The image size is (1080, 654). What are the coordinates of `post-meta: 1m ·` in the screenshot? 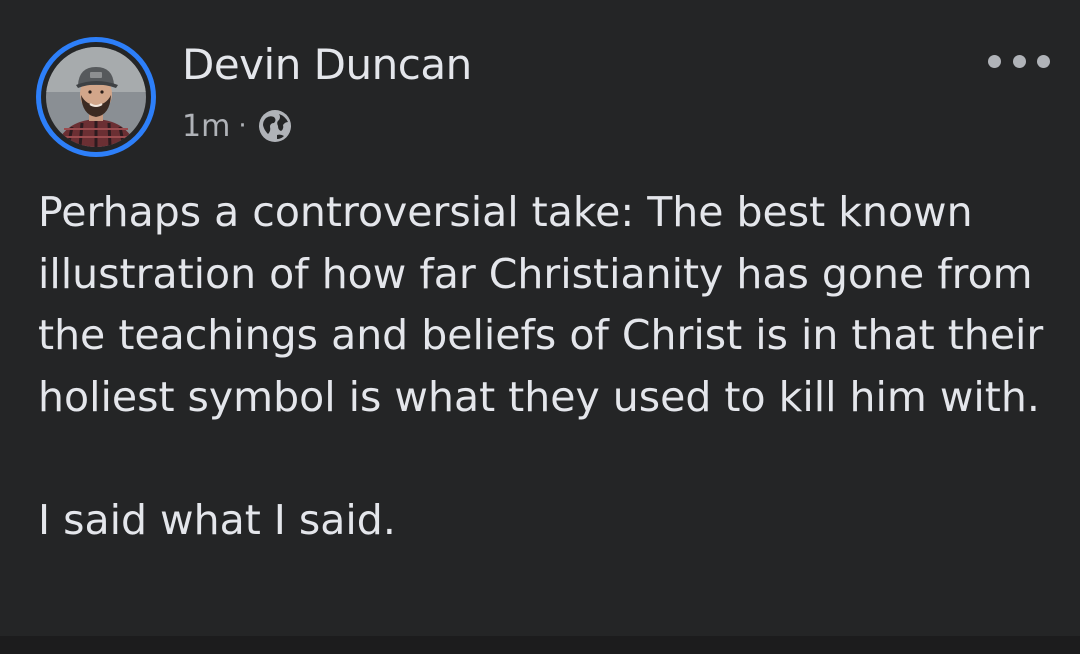 It's located at (237, 126).